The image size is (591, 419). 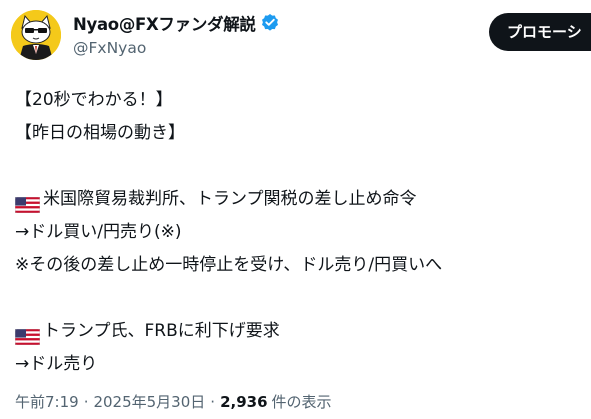 I want to click on tweet-line: ※その後の差し止め一時停止を受け、ドル売り/円買いへ, so click(x=229, y=265).